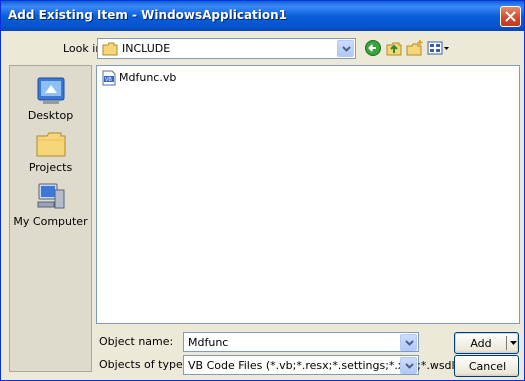  I want to click on object-type-dropdown-button, so click(408, 365).